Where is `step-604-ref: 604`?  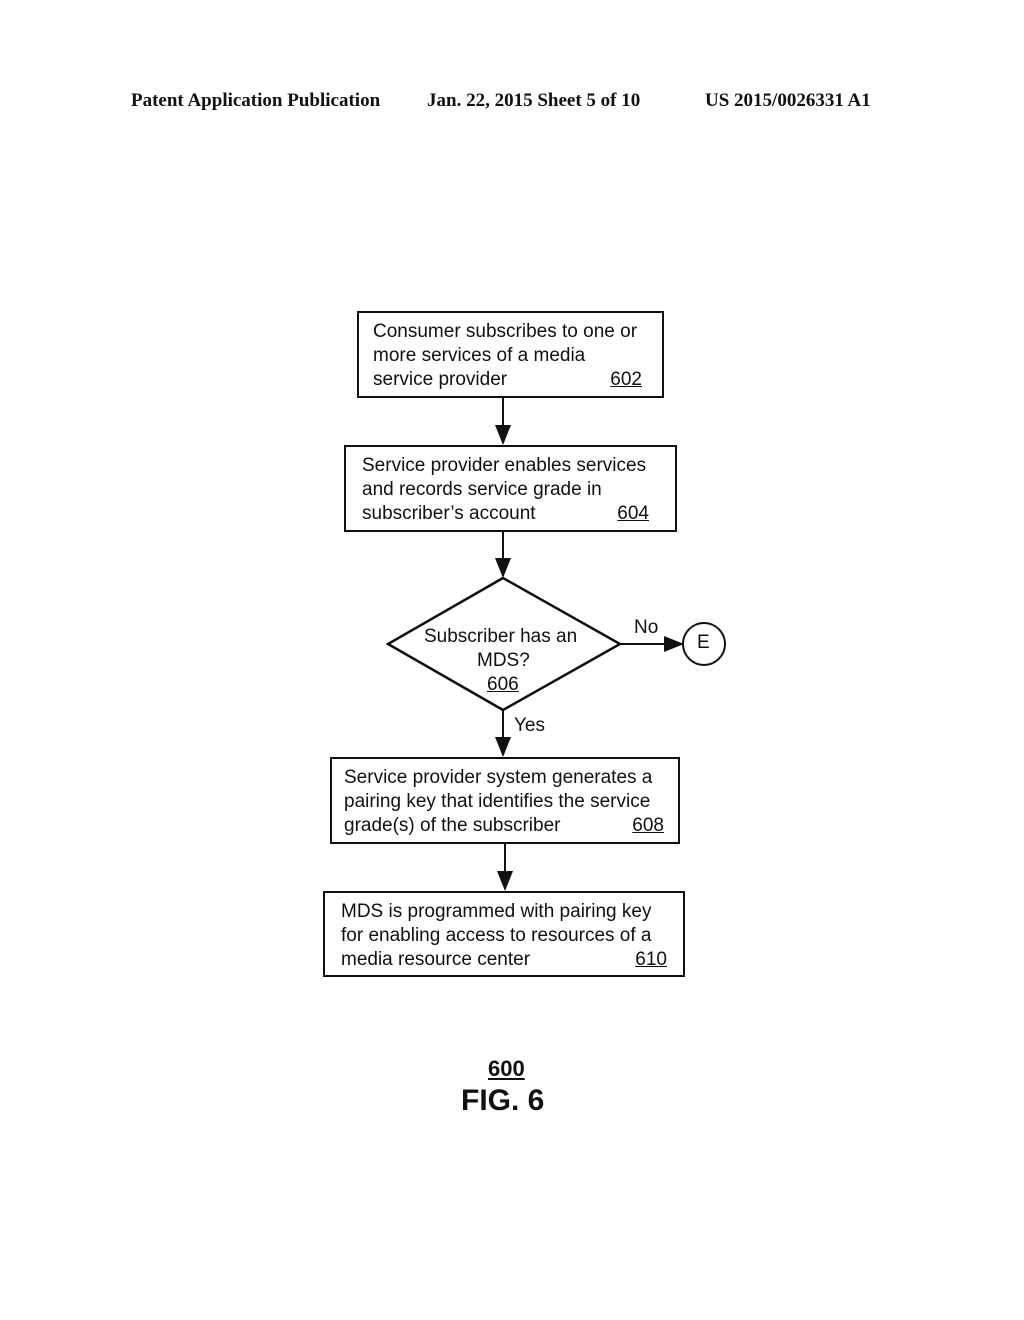 step-604-ref: 604 is located at coordinates (633, 513).